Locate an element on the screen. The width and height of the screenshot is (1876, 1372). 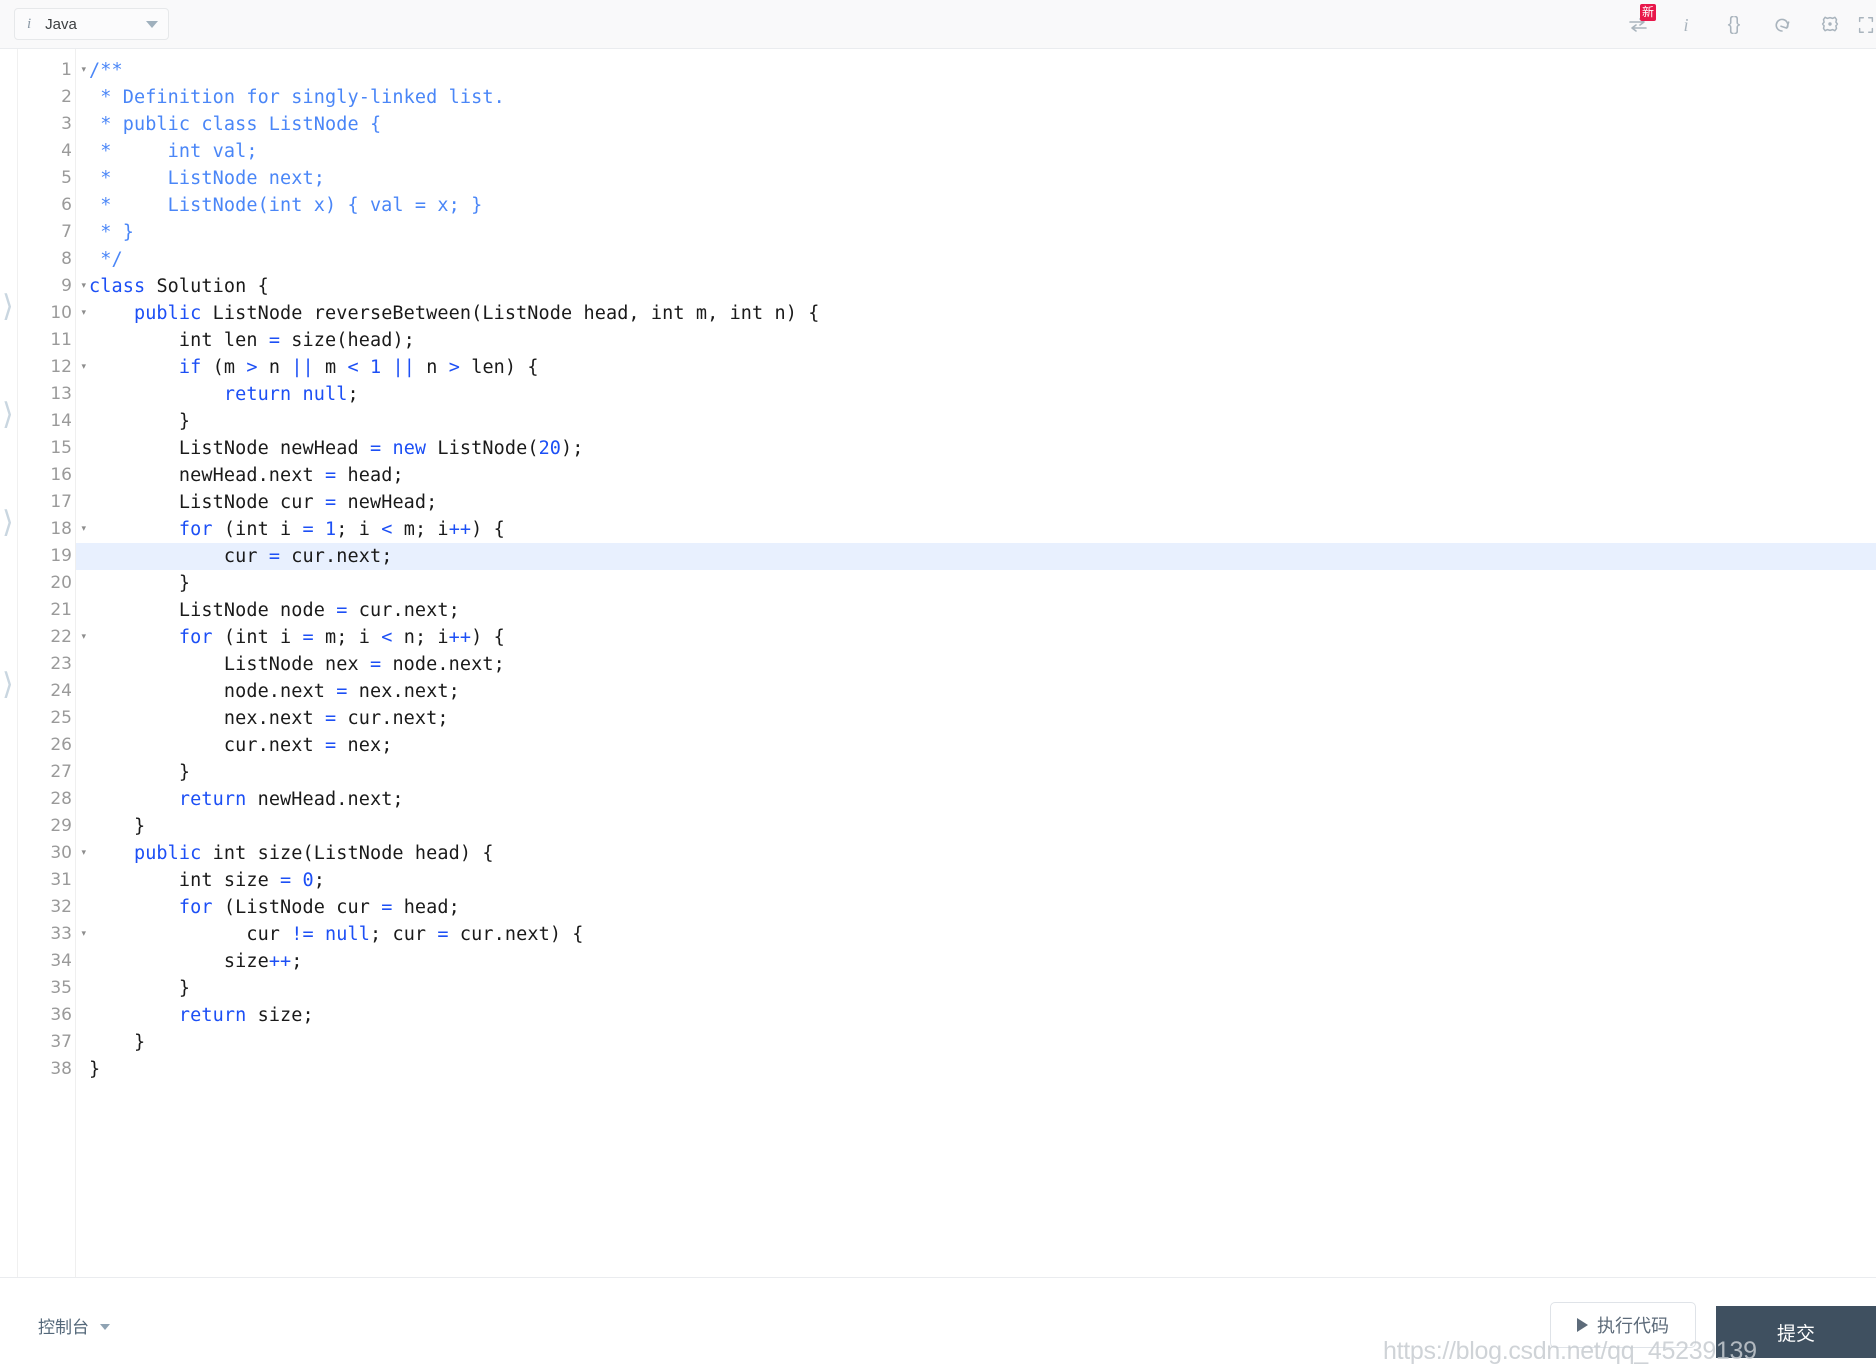
bracket-match-marker: ⟩ is located at coordinates (8, 414).